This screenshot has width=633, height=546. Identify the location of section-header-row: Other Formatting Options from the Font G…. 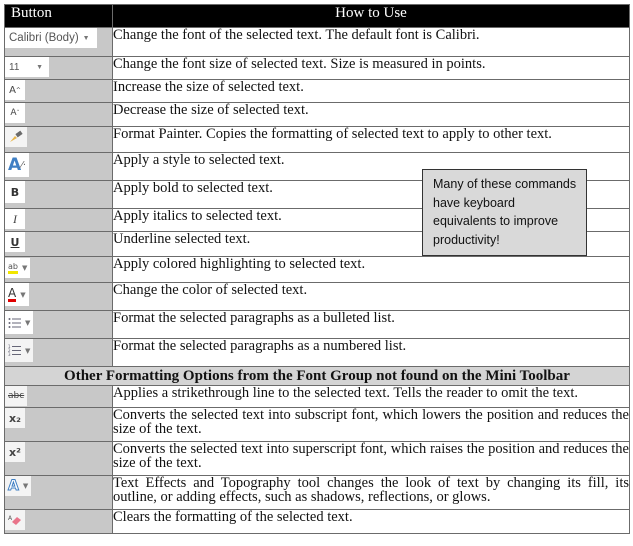
(317, 376).